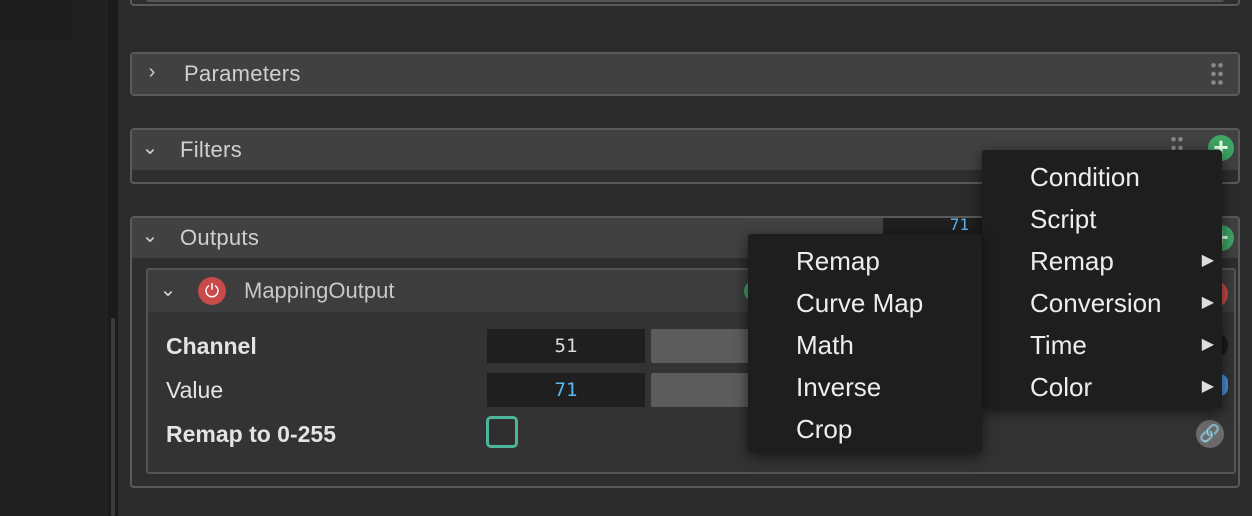  What do you see at coordinates (242, 73) in the screenshot?
I see `parameters-title: Parameters` at bounding box center [242, 73].